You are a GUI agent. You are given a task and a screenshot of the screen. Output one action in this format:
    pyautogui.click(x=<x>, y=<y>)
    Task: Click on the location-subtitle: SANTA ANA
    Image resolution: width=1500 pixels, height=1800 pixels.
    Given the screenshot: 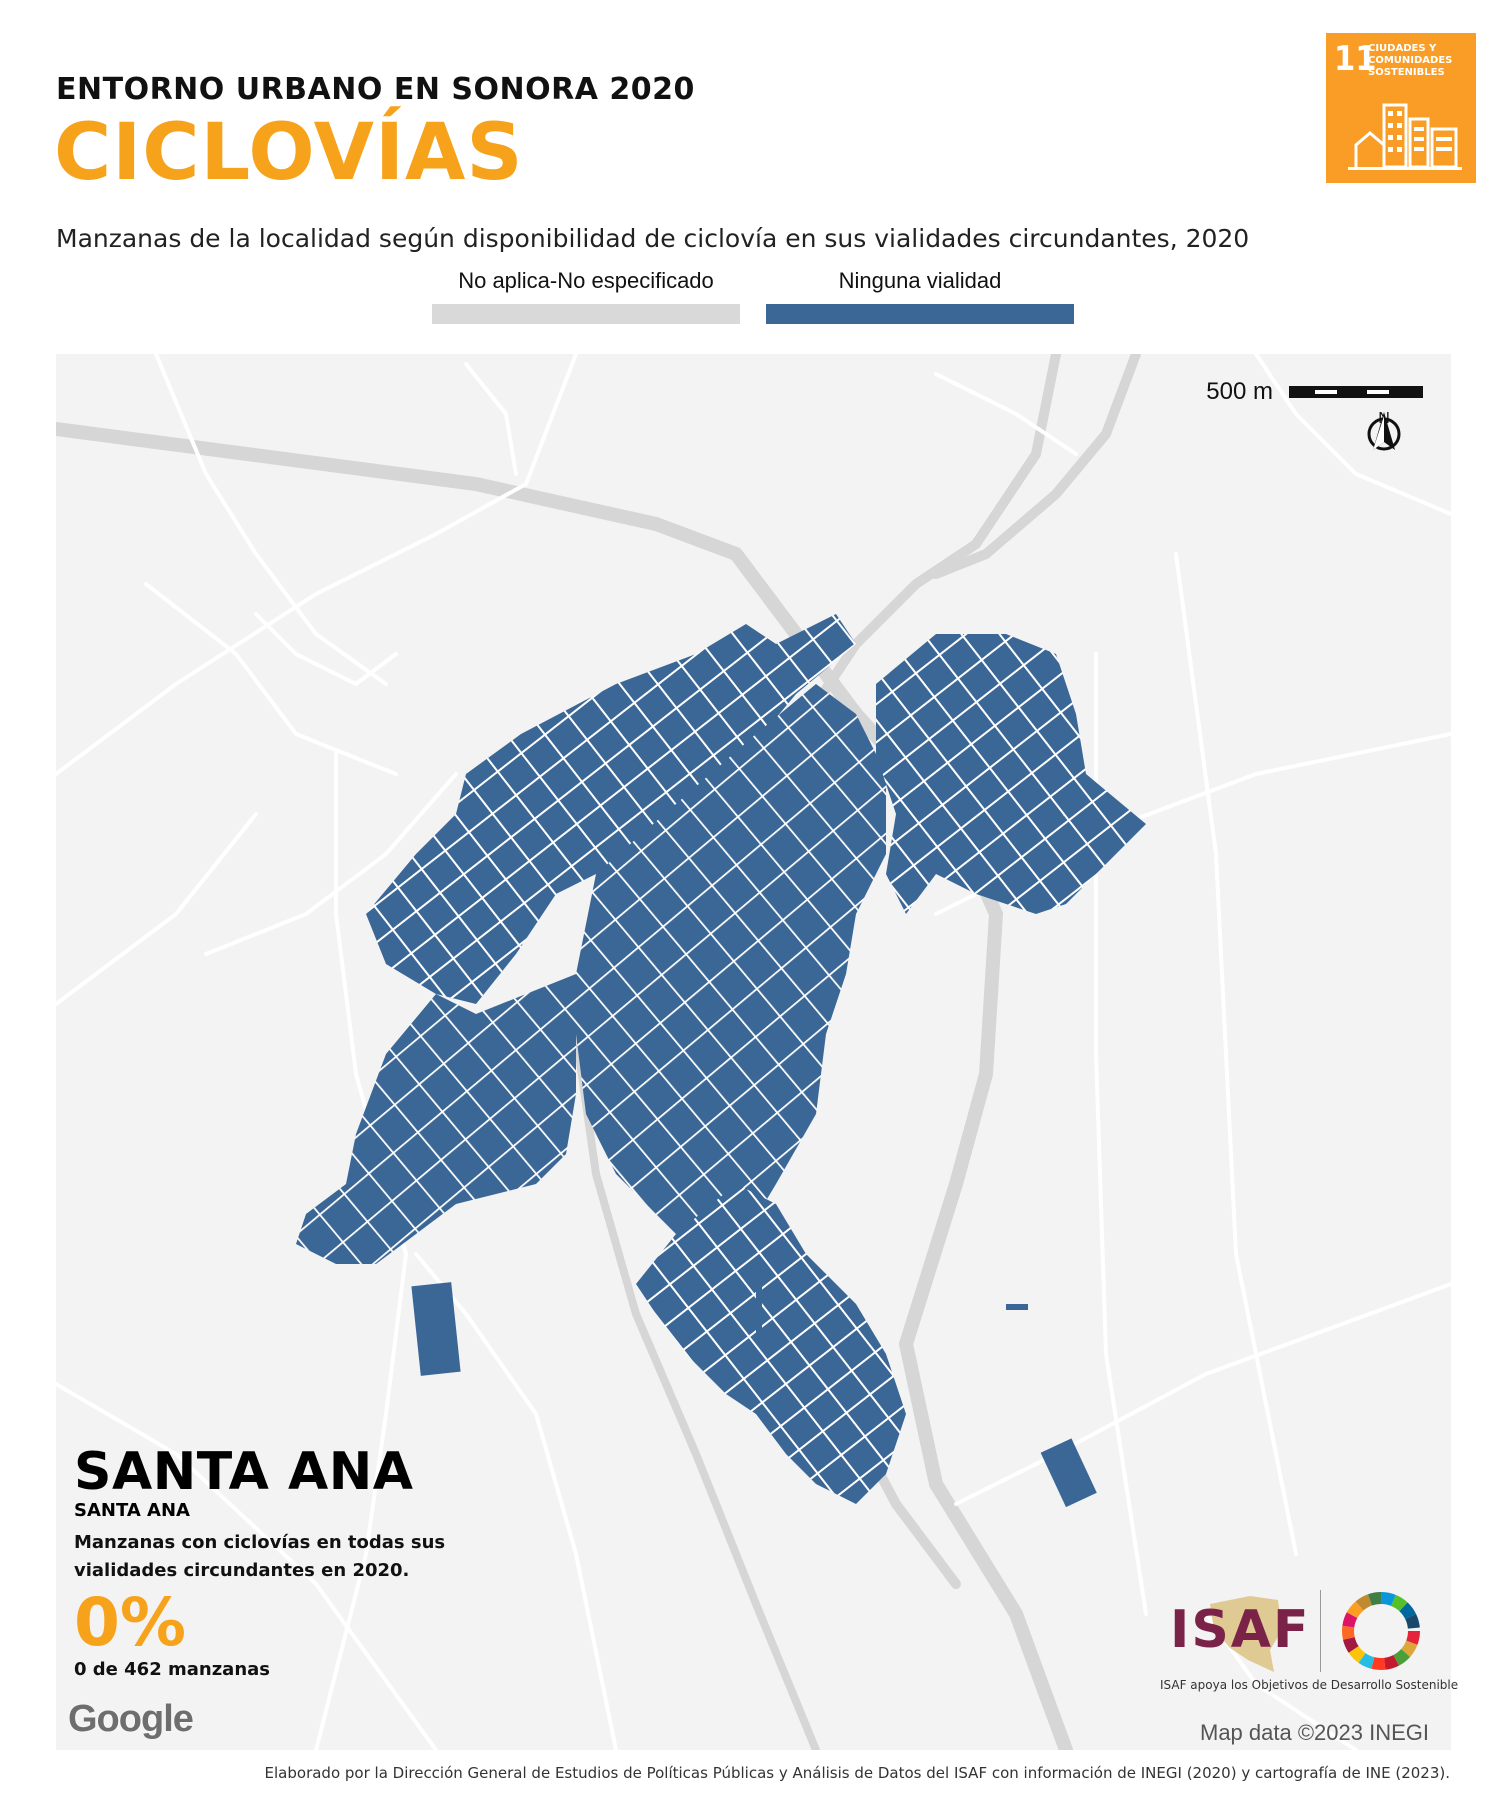 What is the action you would take?
    pyautogui.click(x=132, y=1510)
    